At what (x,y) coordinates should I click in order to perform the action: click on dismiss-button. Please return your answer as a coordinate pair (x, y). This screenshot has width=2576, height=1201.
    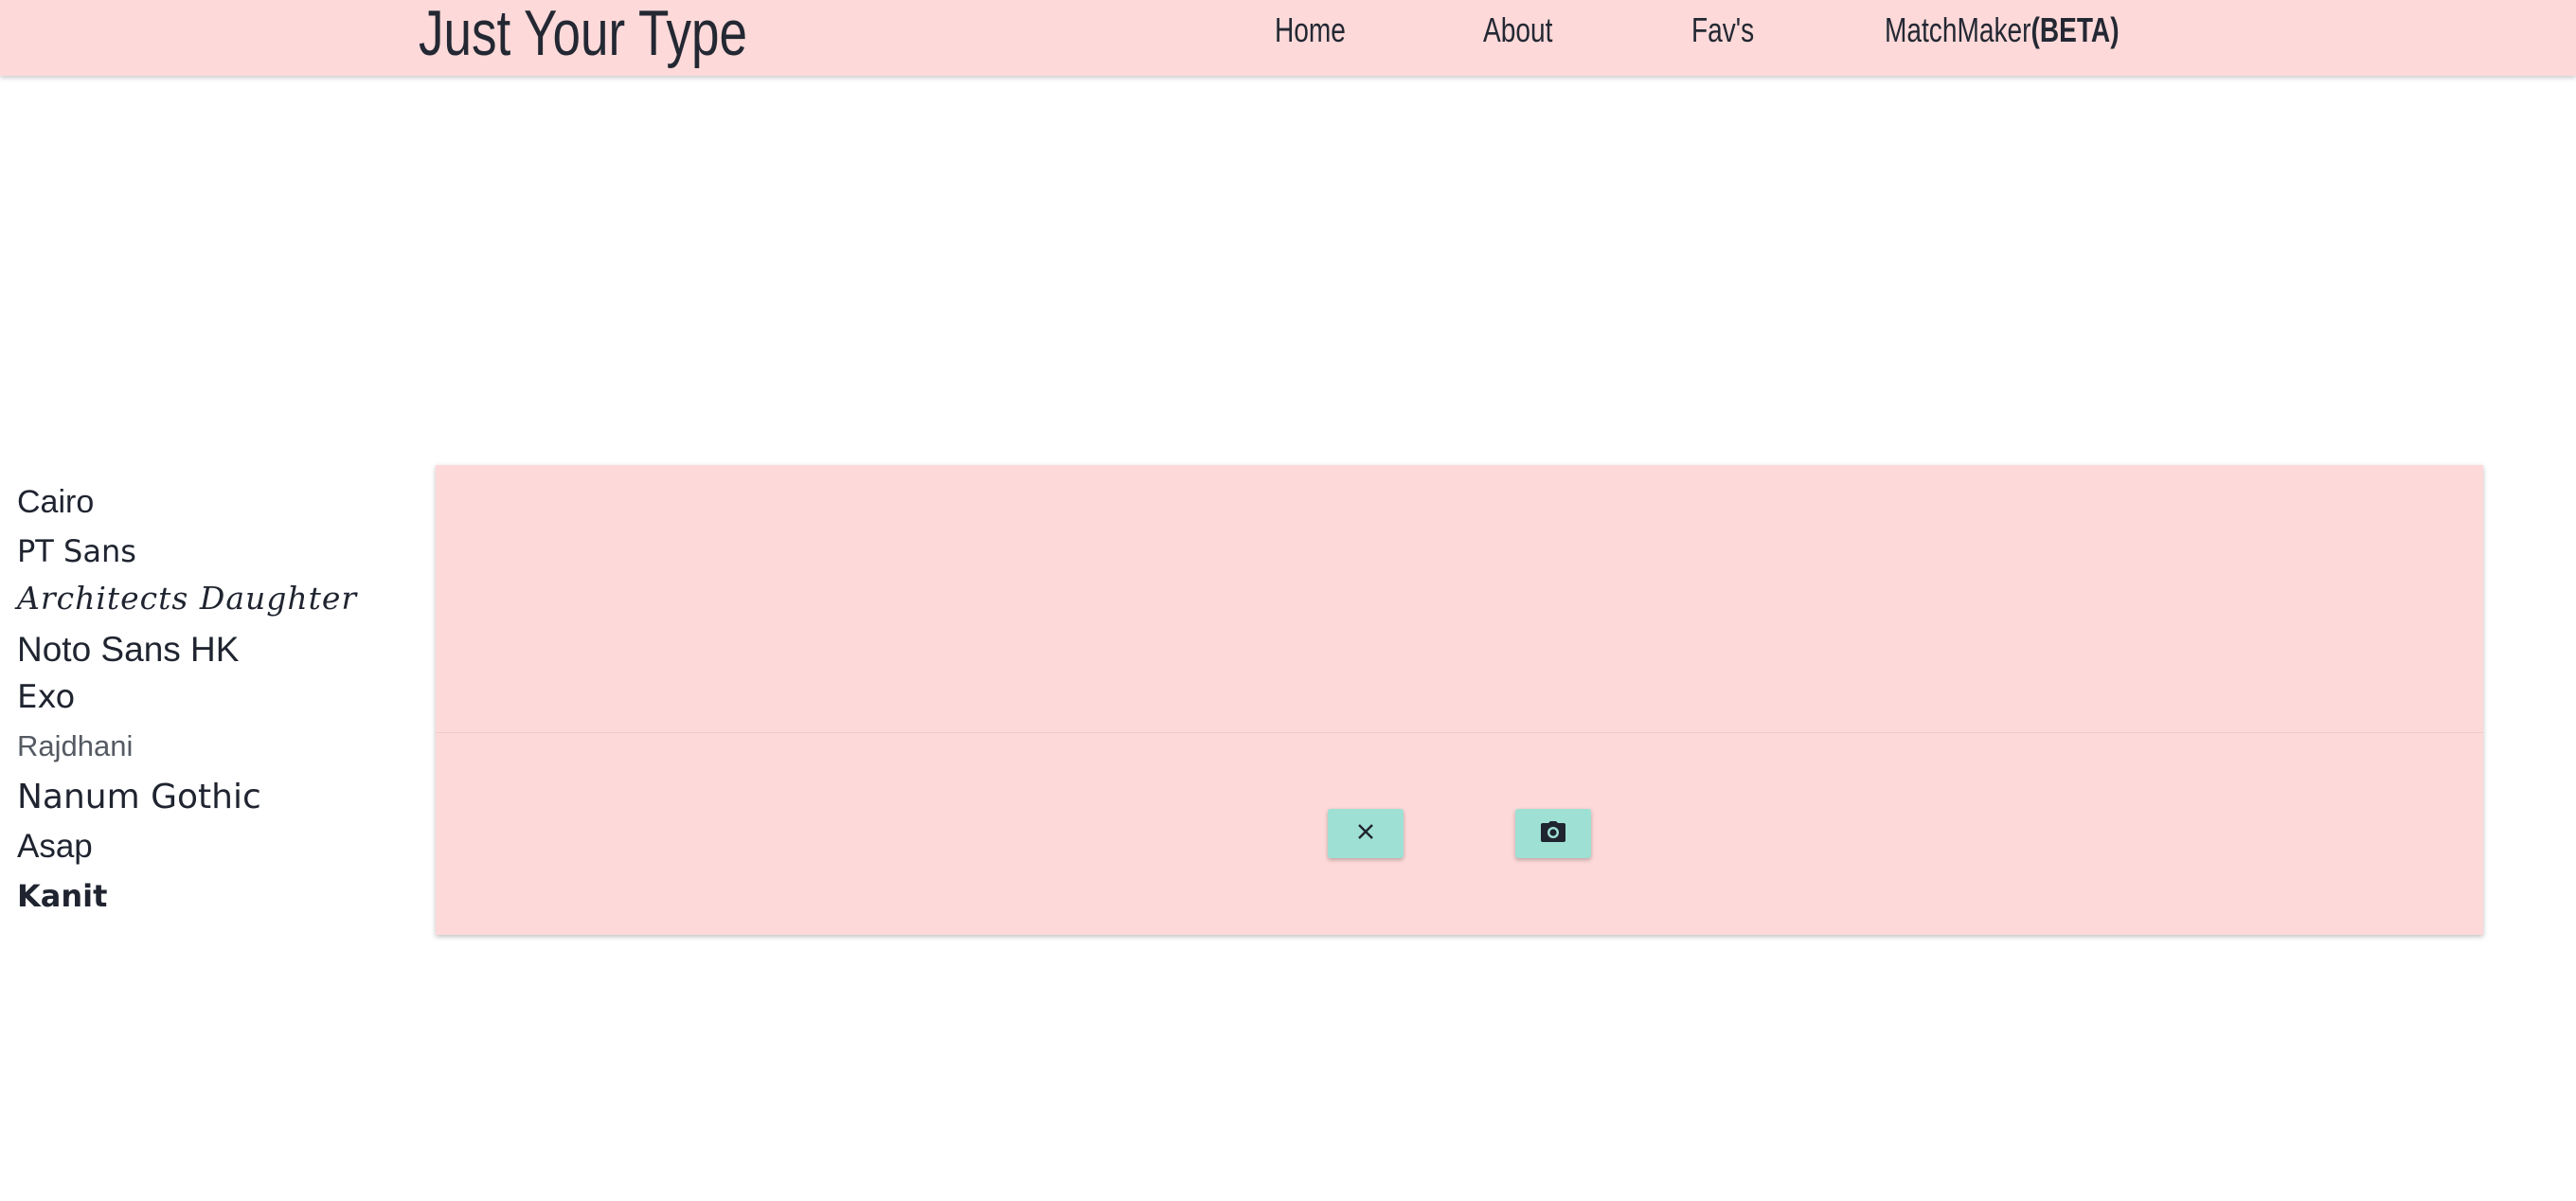
    Looking at the image, I should click on (1366, 833).